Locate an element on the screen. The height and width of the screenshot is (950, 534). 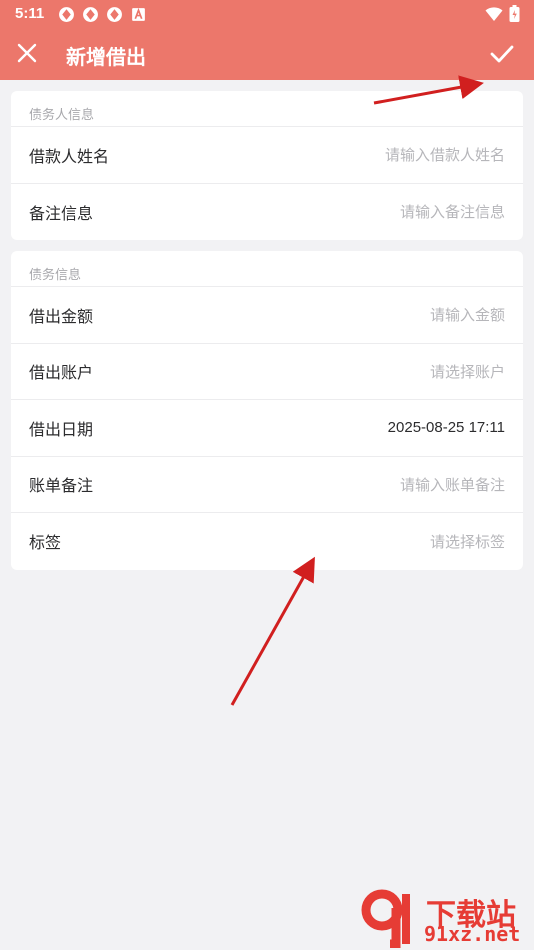
date-value: 2025-08-25 17:11 is located at coordinates (446, 427).